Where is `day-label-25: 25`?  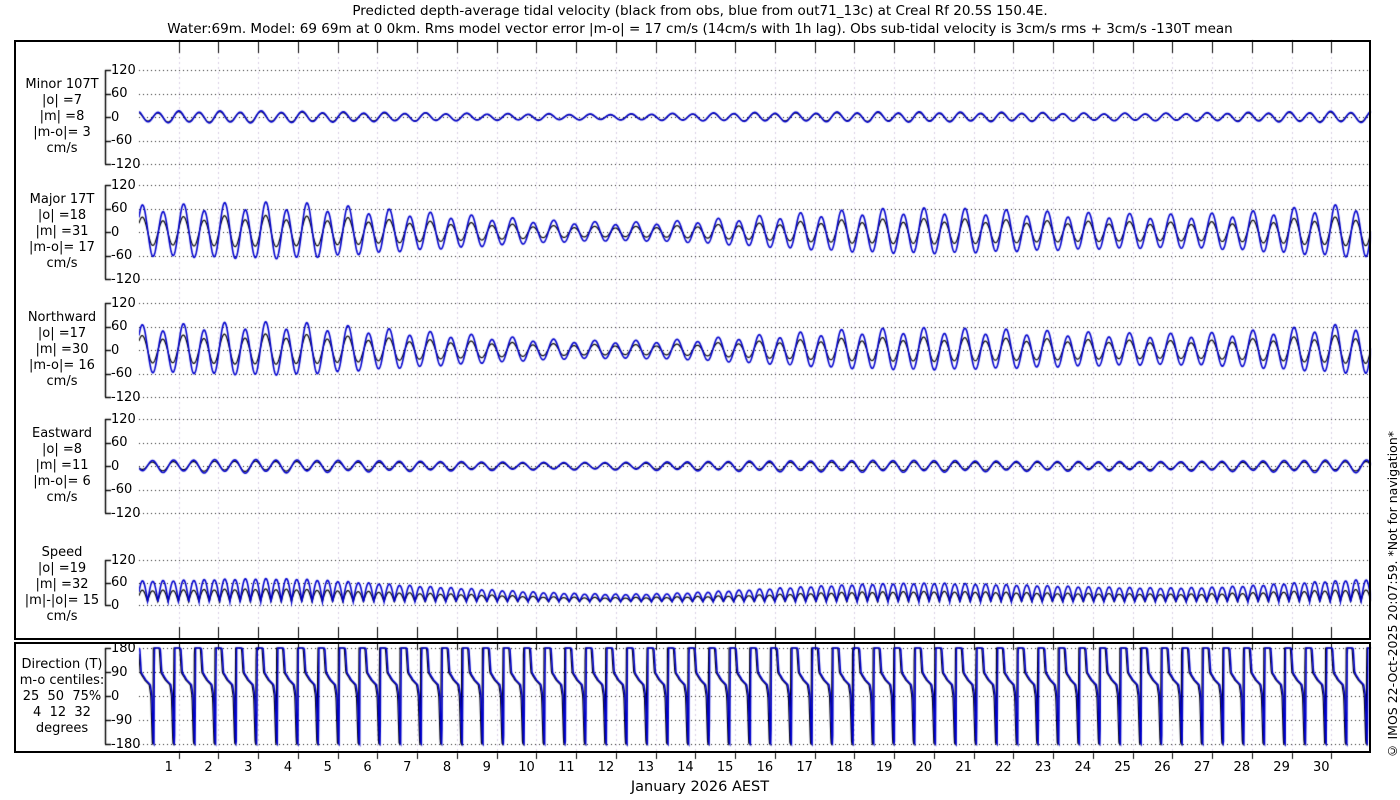
day-label-25: 25 is located at coordinates (1122, 767).